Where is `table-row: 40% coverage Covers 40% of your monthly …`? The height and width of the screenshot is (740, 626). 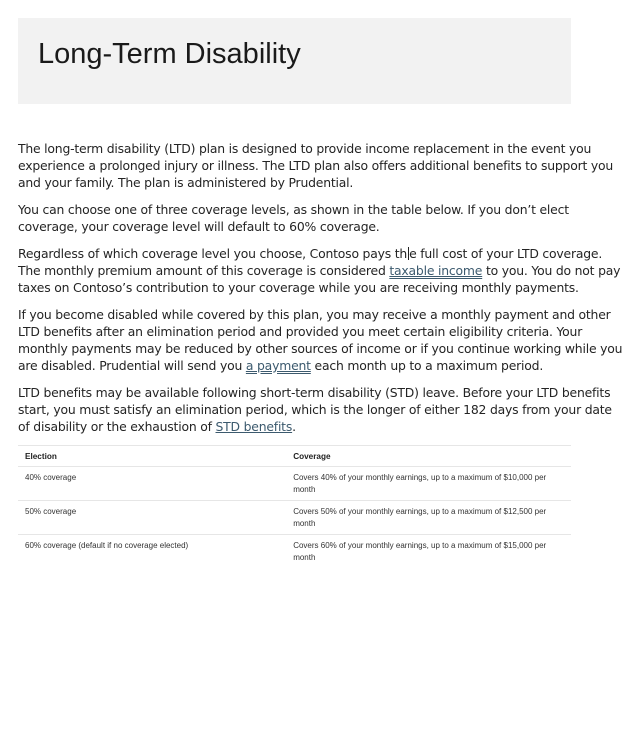 table-row: 40% coverage Covers 40% of your monthly … is located at coordinates (294, 483).